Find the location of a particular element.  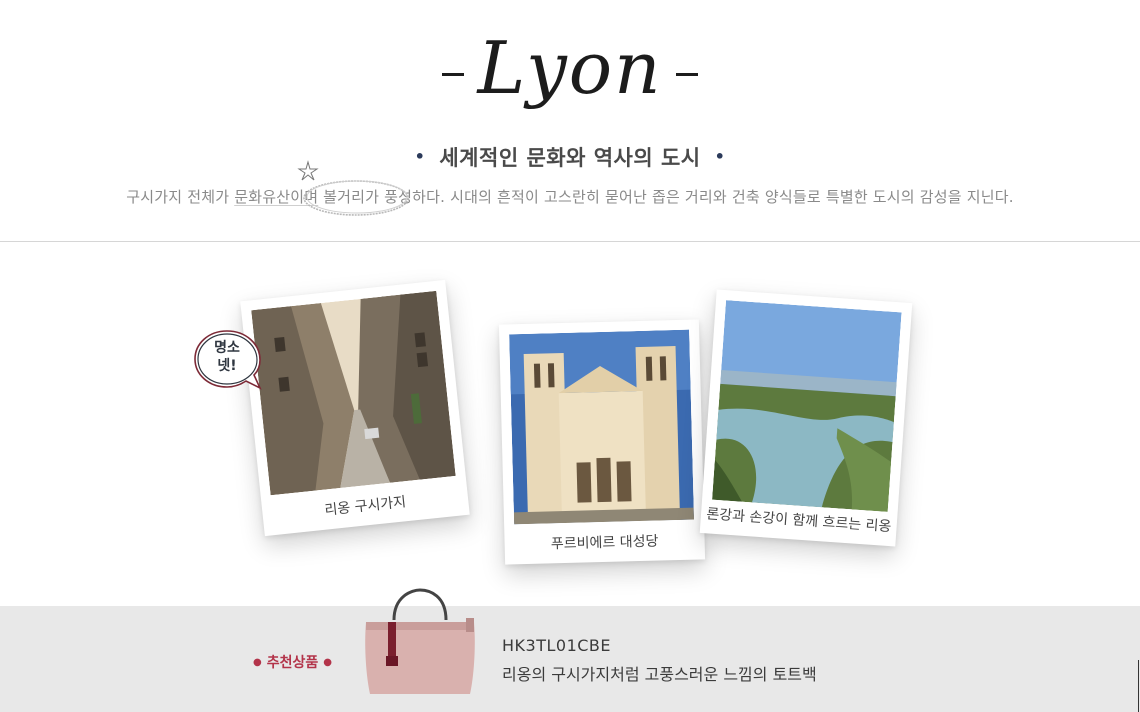

subtitle: • 세계적인 문화와 역사의 도시 • is located at coordinates (570, 157).